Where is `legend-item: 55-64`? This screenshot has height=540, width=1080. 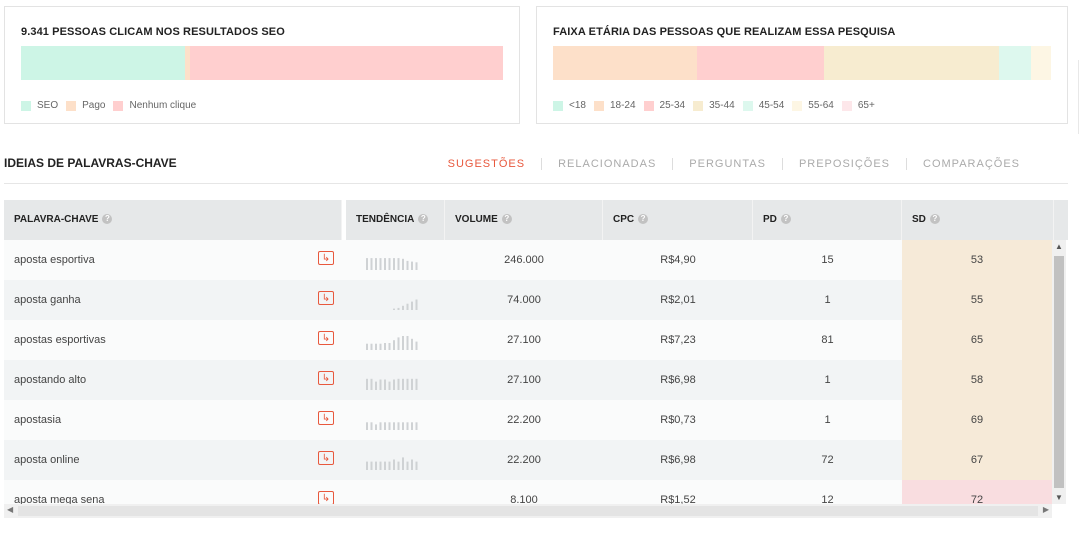 legend-item: 55-64 is located at coordinates (813, 105).